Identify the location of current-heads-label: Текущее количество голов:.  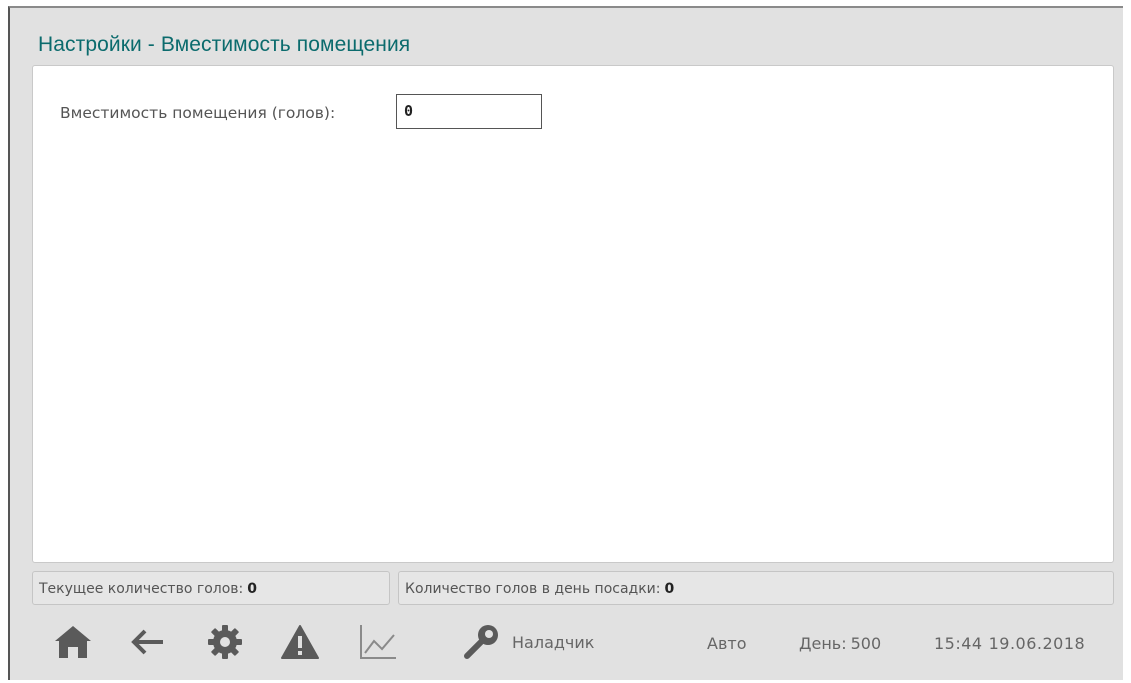
(141, 589).